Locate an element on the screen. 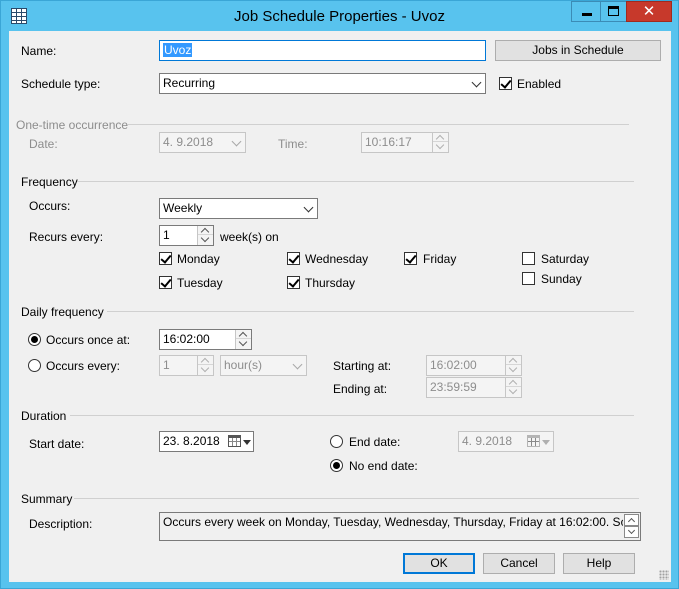 The height and width of the screenshot is (589, 679). starting-at-input: 16:02:00 is located at coordinates (474, 365).